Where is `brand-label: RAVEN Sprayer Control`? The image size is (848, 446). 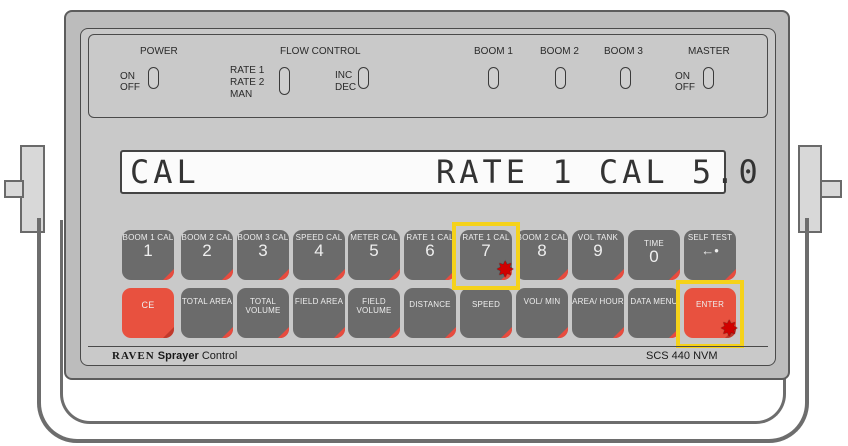
brand-label: RAVEN Sprayer Control is located at coordinates (174, 356).